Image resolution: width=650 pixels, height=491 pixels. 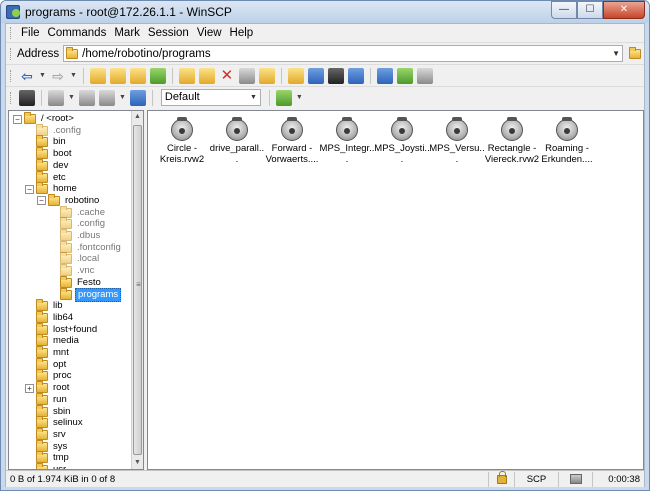 I want to click on transfer-settings-select: Default, so click(x=210, y=97).